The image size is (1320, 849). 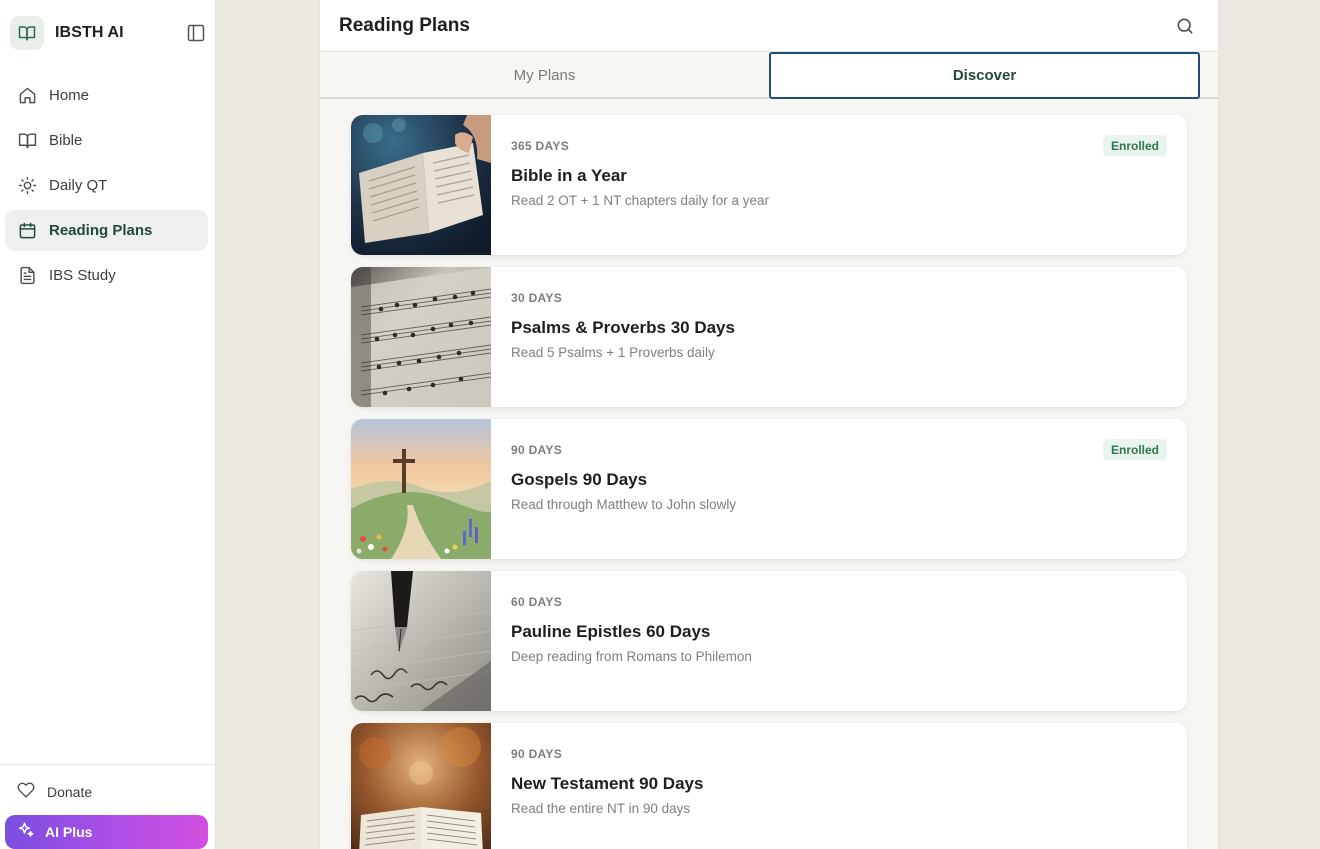 I want to click on plan-title: Pauline Epistles 60 Days, so click(x=611, y=631).